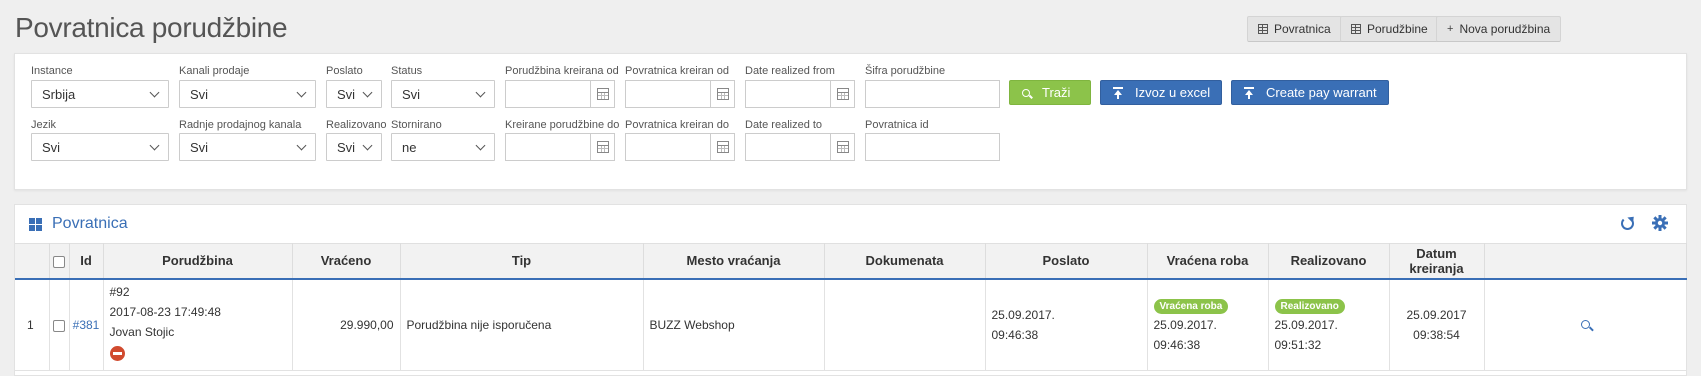 The width and height of the screenshot is (1701, 376). Describe the element at coordinates (35, 224) in the screenshot. I see `tiles-icon` at that location.